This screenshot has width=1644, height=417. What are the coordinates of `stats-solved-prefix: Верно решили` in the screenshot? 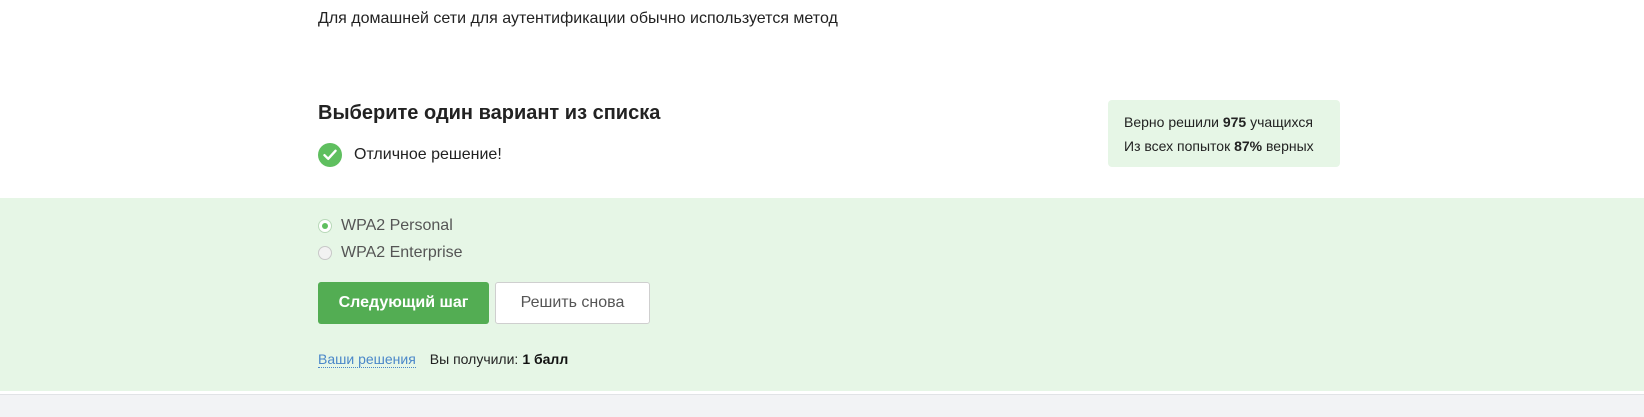 It's located at (1171, 122).